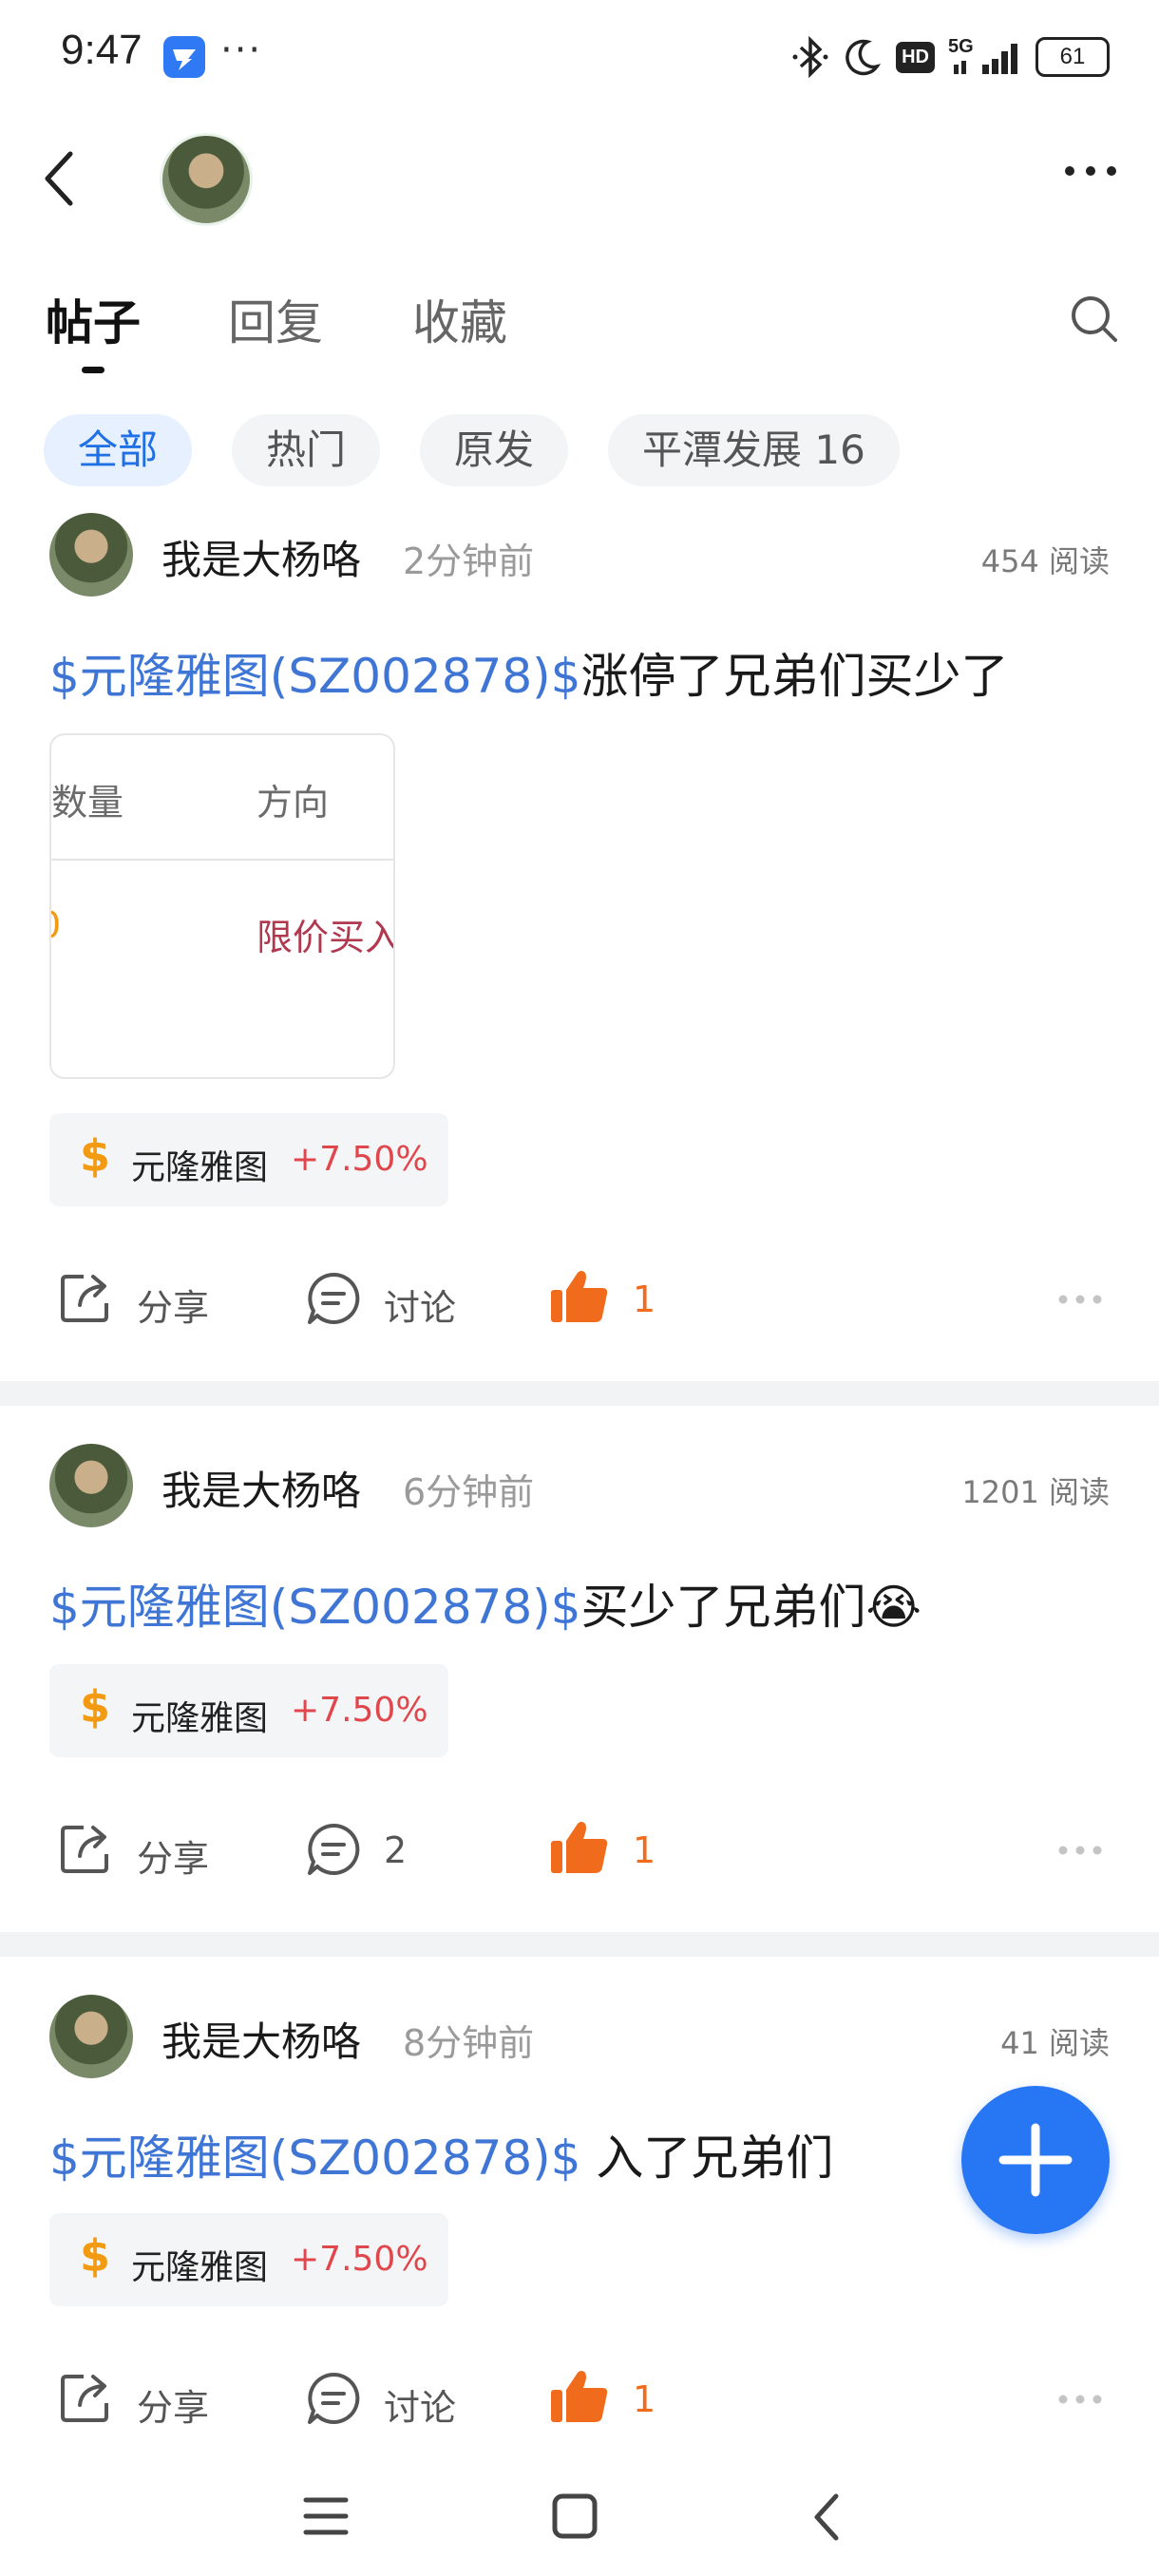 This screenshot has height=2576, width=1159. What do you see at coordinates (574, 2516) in the screenshot?
I see `home-icon` at bounding box center [574, 2516].